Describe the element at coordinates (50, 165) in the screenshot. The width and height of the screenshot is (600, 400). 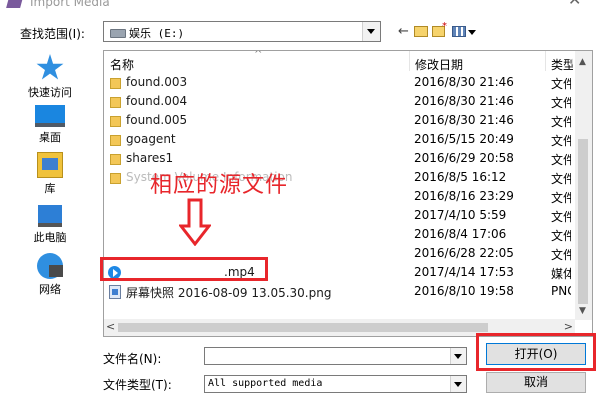
I see `library-icon` at that location.